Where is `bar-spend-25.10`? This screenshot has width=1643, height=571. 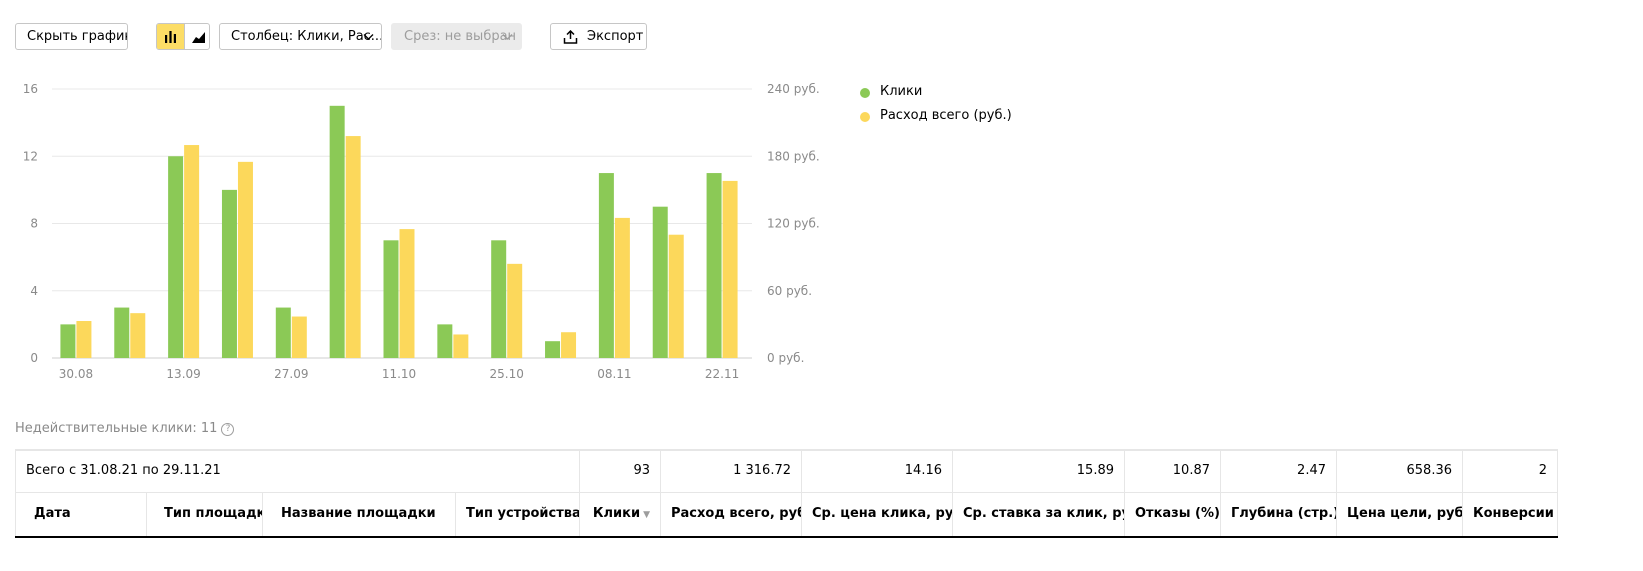
bar-spend-25.10 is located at coordinates (515, 310).